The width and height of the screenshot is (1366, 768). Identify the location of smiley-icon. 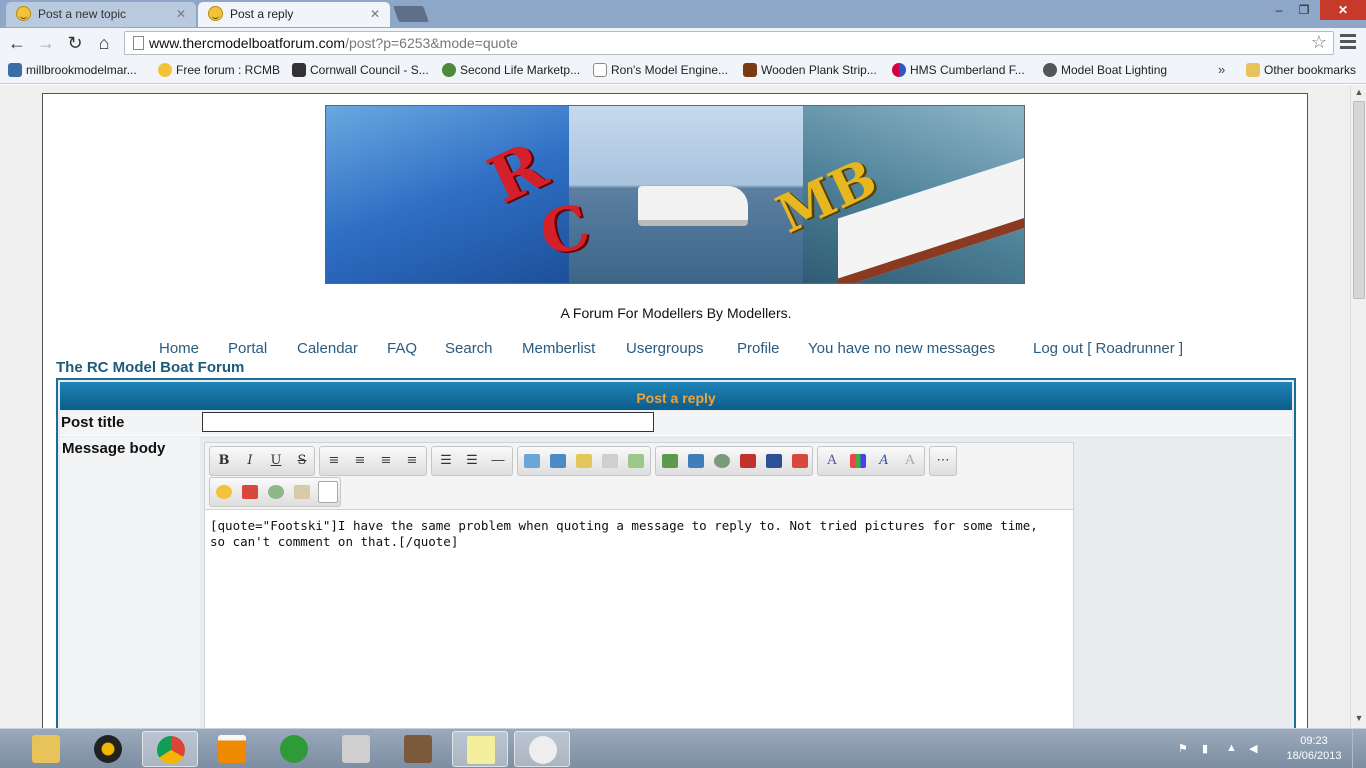
(224, 492).